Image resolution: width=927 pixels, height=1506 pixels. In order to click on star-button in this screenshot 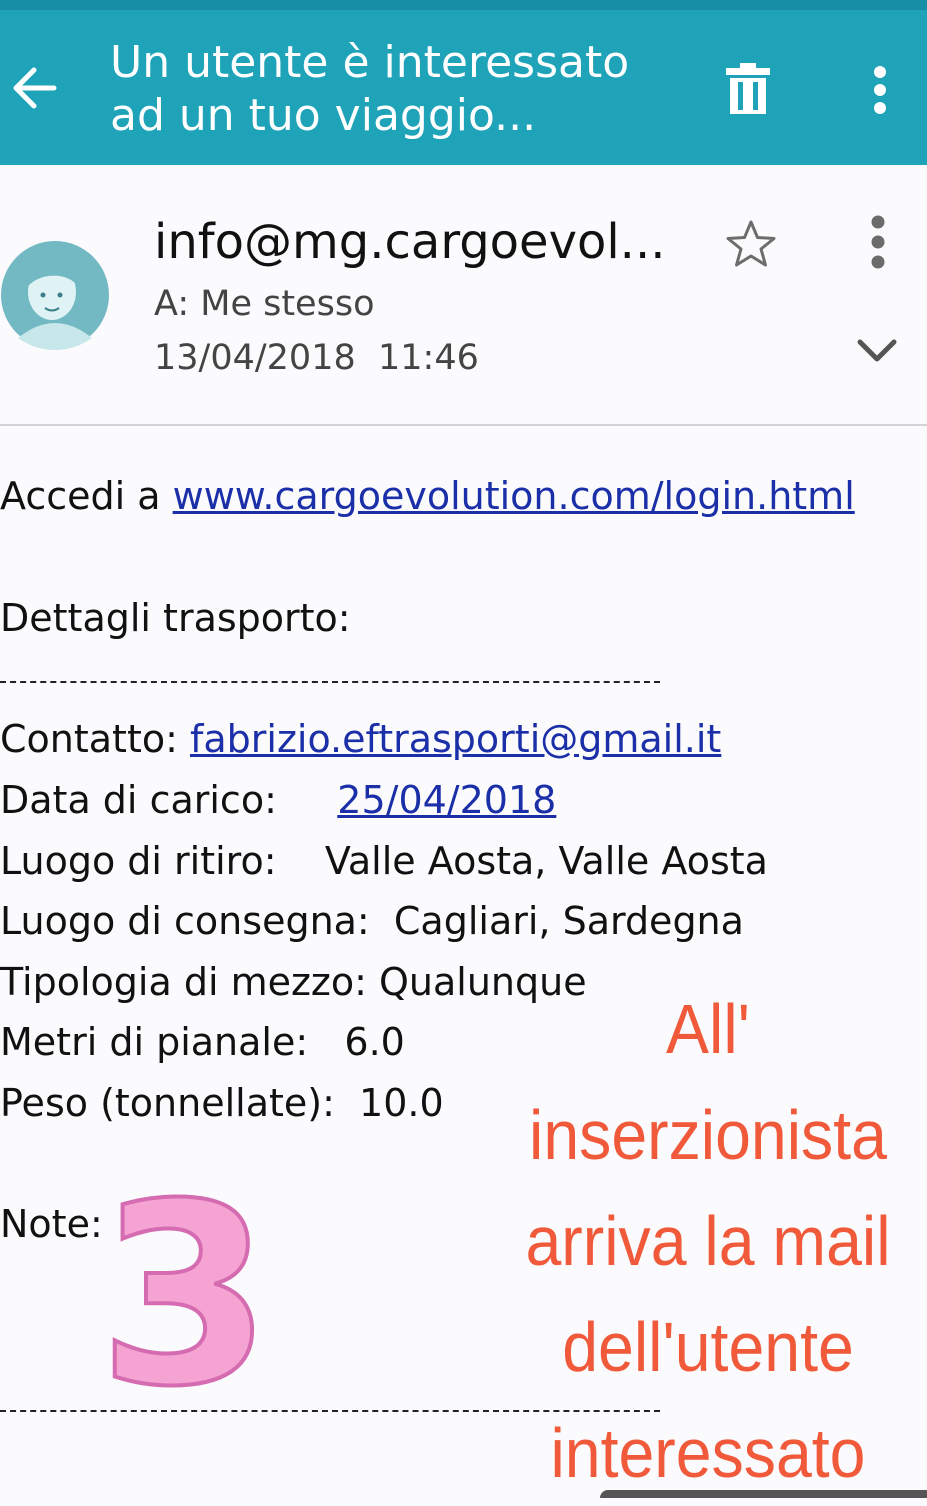, I will do `click(751, 245)`.